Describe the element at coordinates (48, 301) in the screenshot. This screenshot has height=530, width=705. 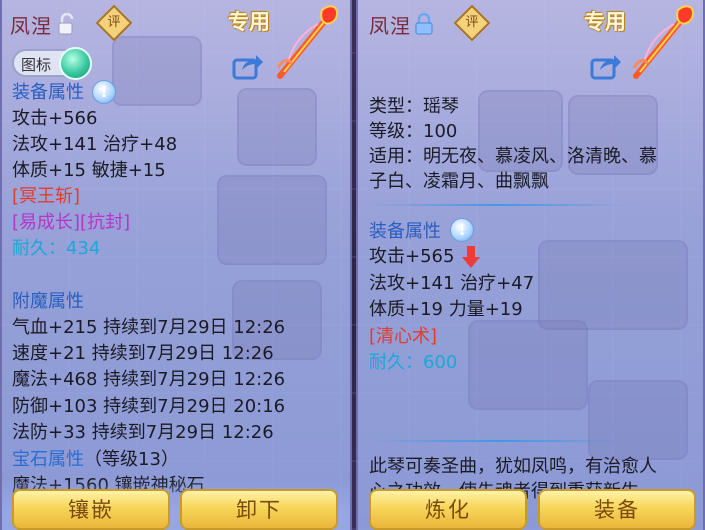
I see `enchant-title: 附魔属性` at that location.